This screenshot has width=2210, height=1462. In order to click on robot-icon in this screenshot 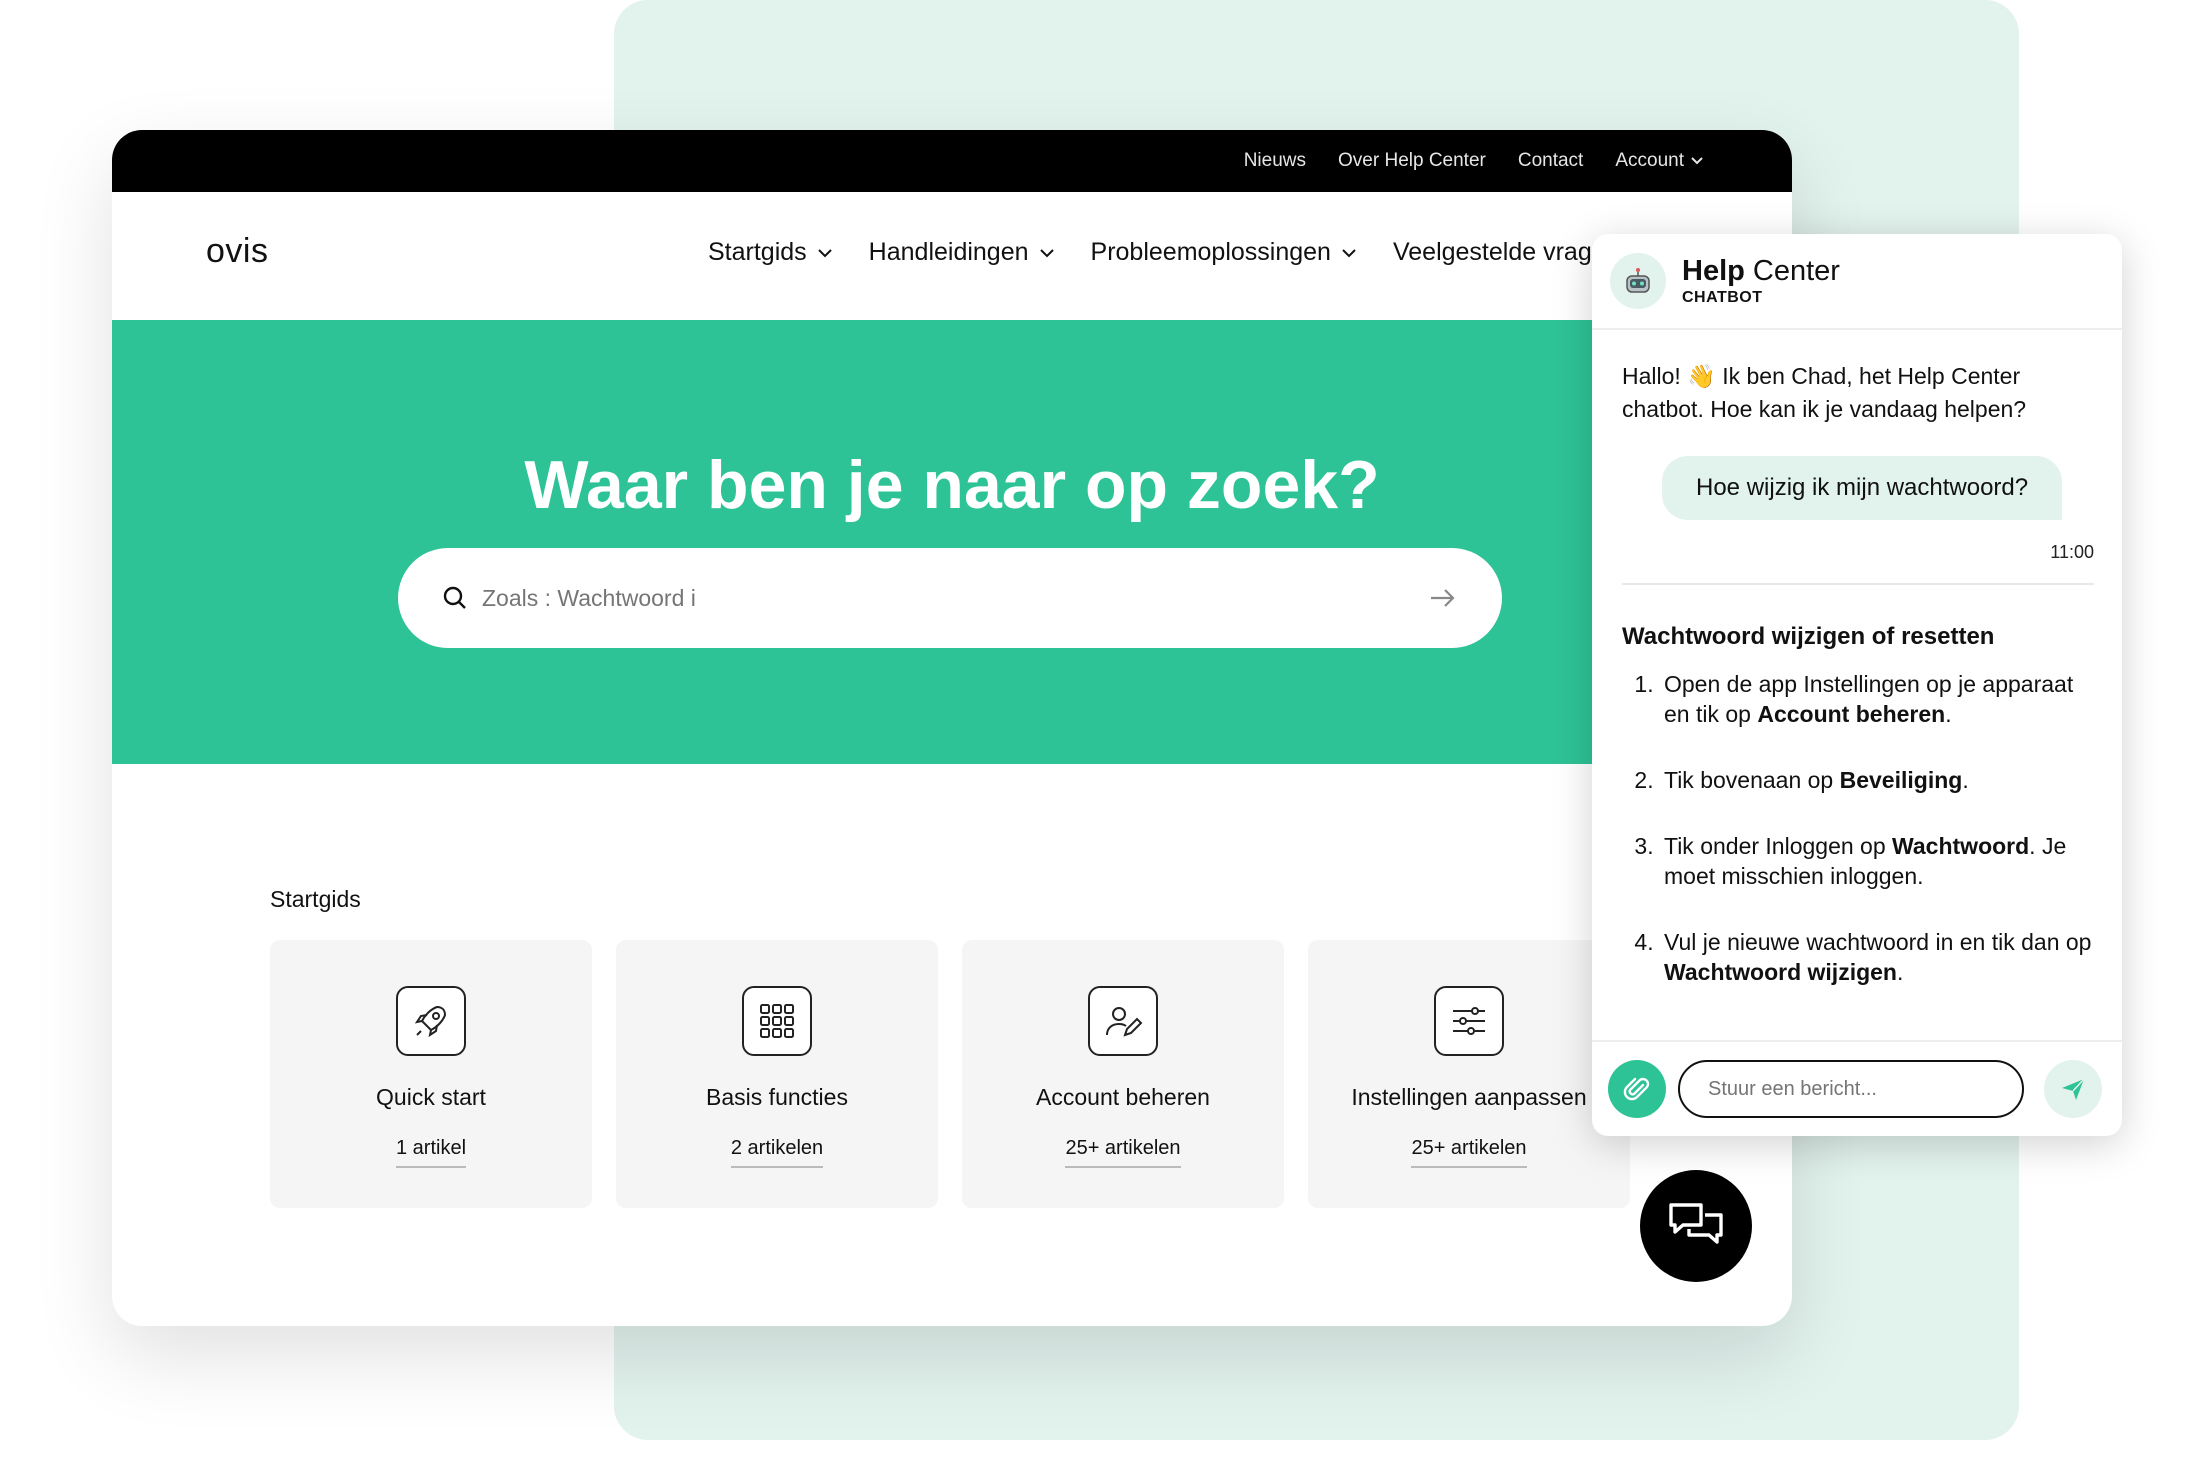, I will do `click(1638, 280)`.